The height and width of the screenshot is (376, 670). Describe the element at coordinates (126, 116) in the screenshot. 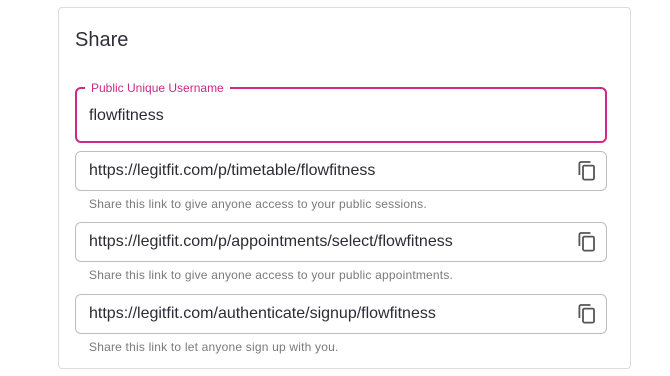

I see `username-input: flowfitness` at that location.